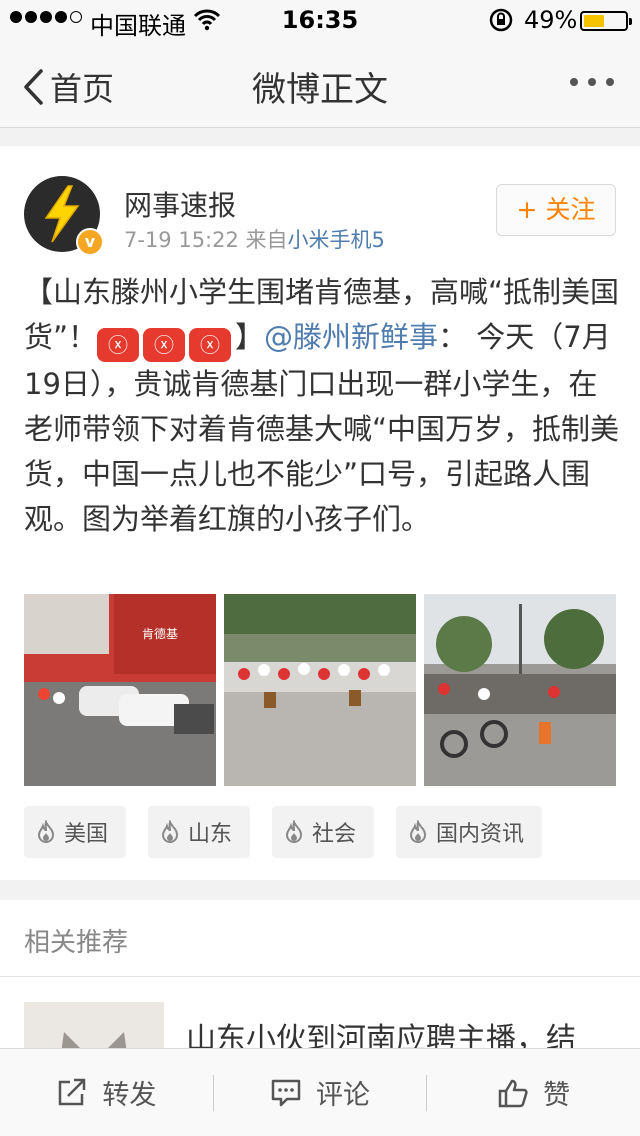  I want to click on more-icon, so click(592, 82).